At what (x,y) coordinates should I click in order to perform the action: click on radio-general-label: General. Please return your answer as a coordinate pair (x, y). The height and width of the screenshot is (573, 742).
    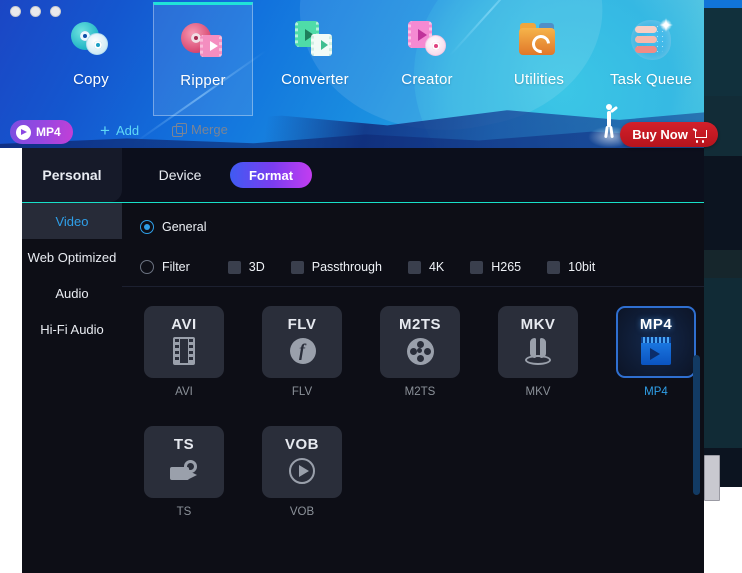
    Looking at the image, I should click on (184, 227).